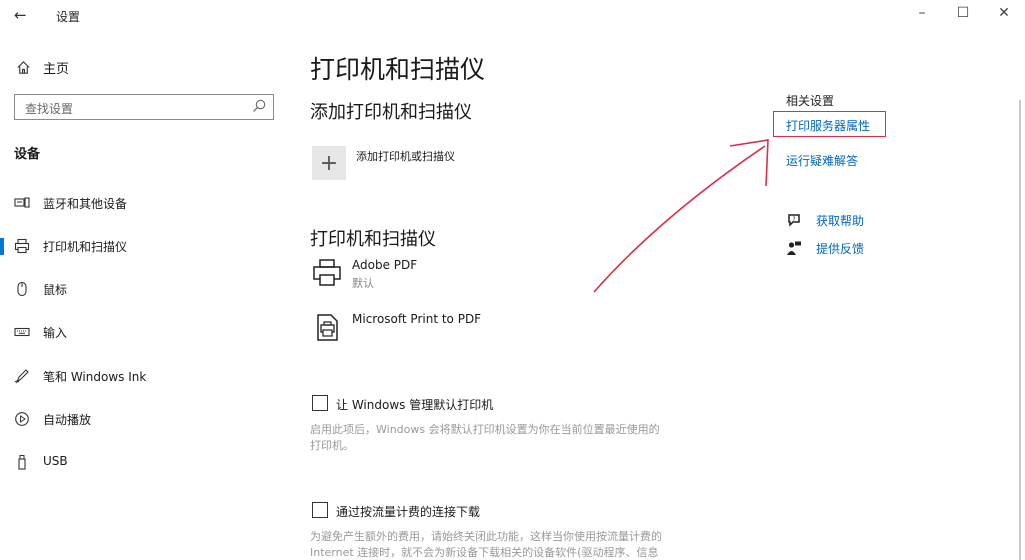 The width and height of the screenshot is (1025, 560). What do you see at coordinates (363, 283) in the screenshot?
I see `printer-status: 默认` at bounding box center [363, 283].